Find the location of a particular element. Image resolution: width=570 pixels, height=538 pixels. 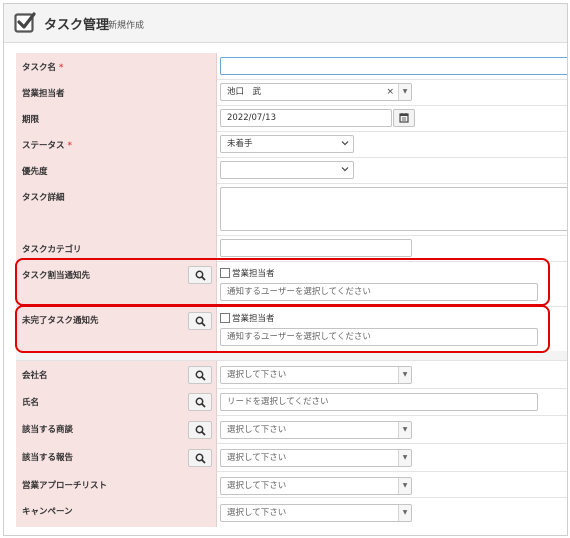

company-select: 選択して下さい ▼ is located at coordinates (316, 375).